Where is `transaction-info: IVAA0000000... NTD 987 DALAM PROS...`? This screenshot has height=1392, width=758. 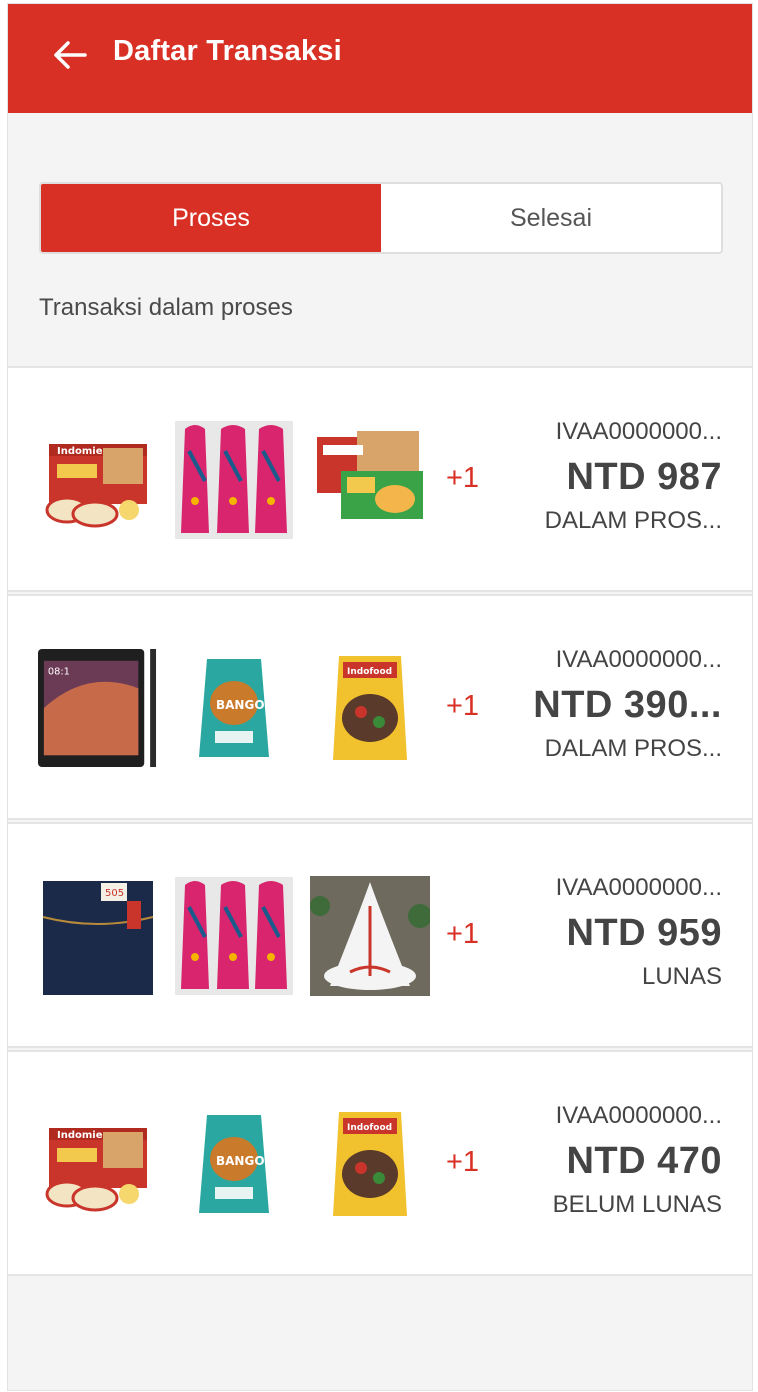 transaction-info: IVAA0000000... NTD 987 DALAM PROS... is located at coordinates (602, 476).